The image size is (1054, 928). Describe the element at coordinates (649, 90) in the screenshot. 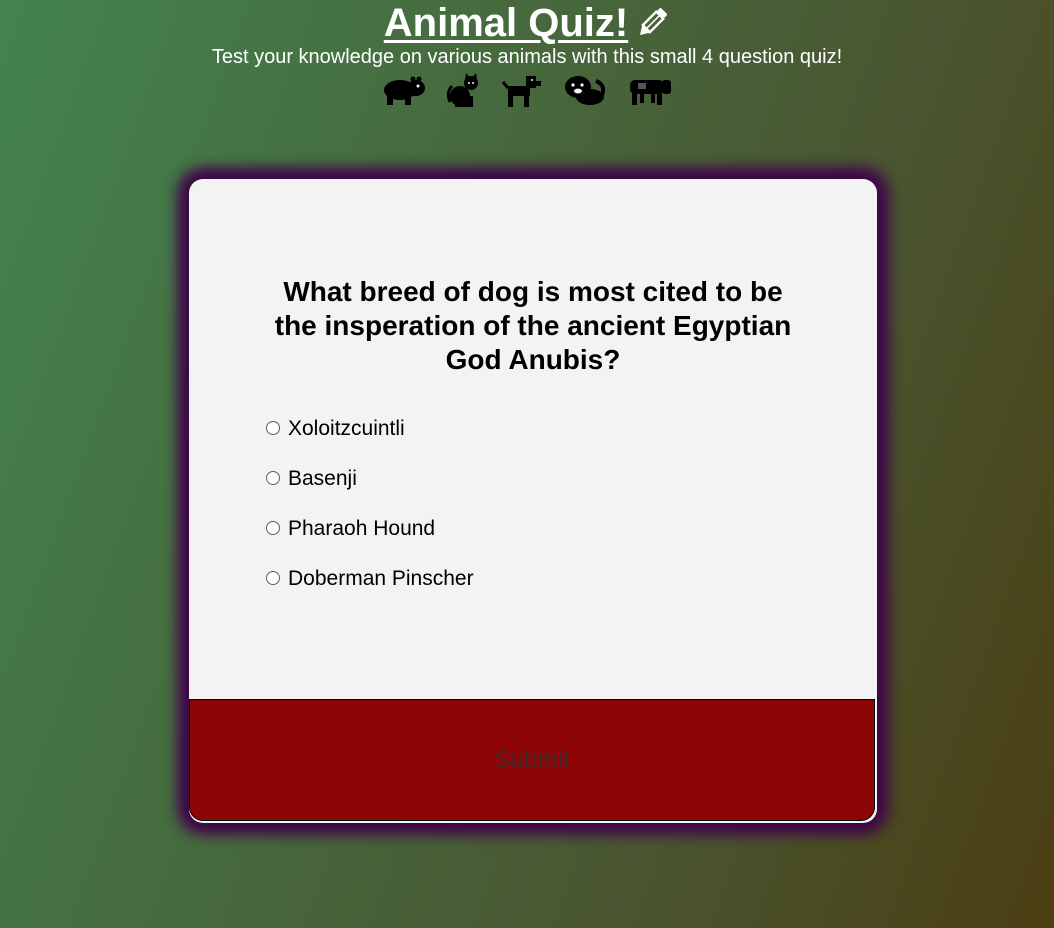

I see `cow-icon` at that location.